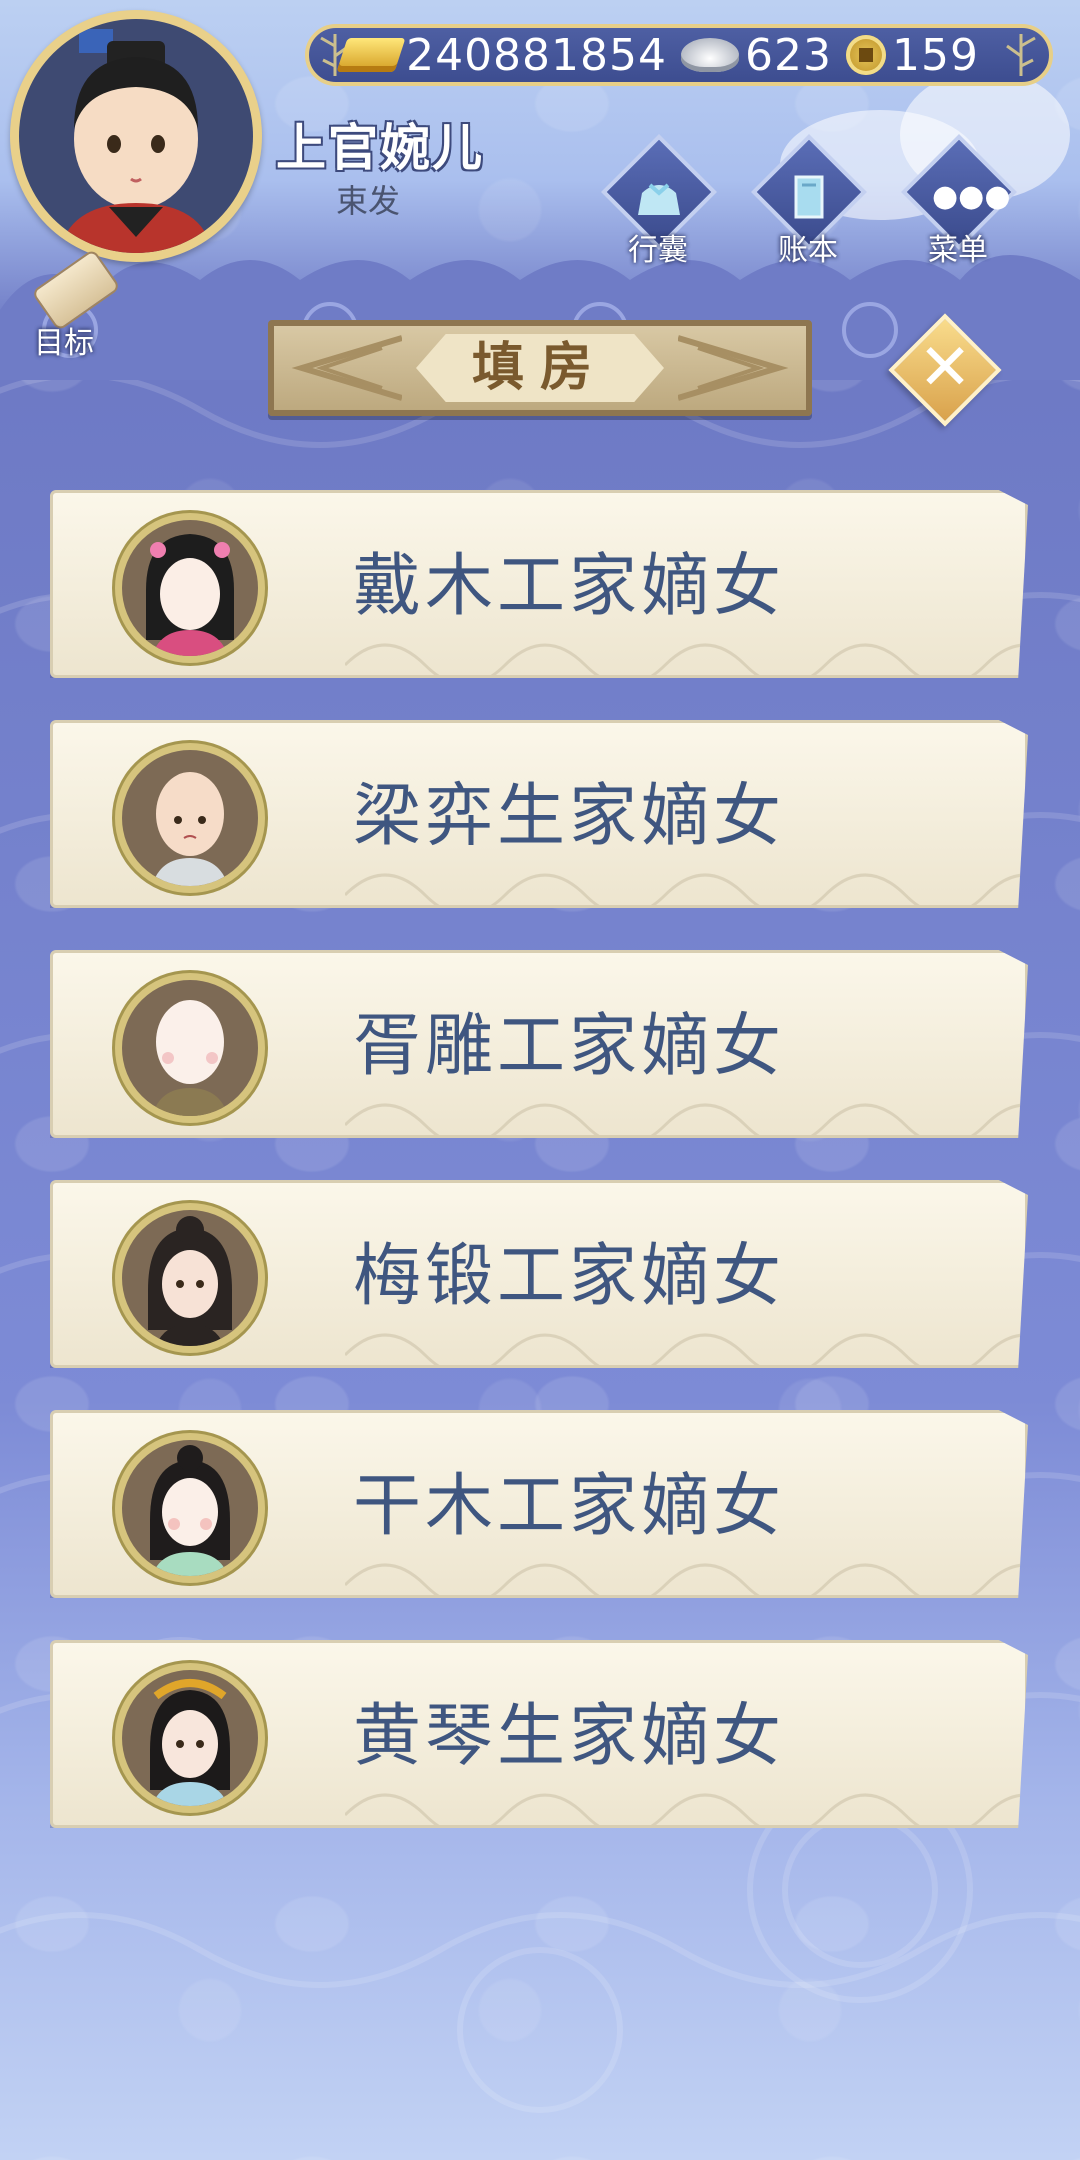 This screenshot has width=1080, height=2160. What do you see at coordinates (569, 1736) in the screenshot?
I see `candidate-name: 黄琴生家嫡女` at bounding box center [569, 1736].